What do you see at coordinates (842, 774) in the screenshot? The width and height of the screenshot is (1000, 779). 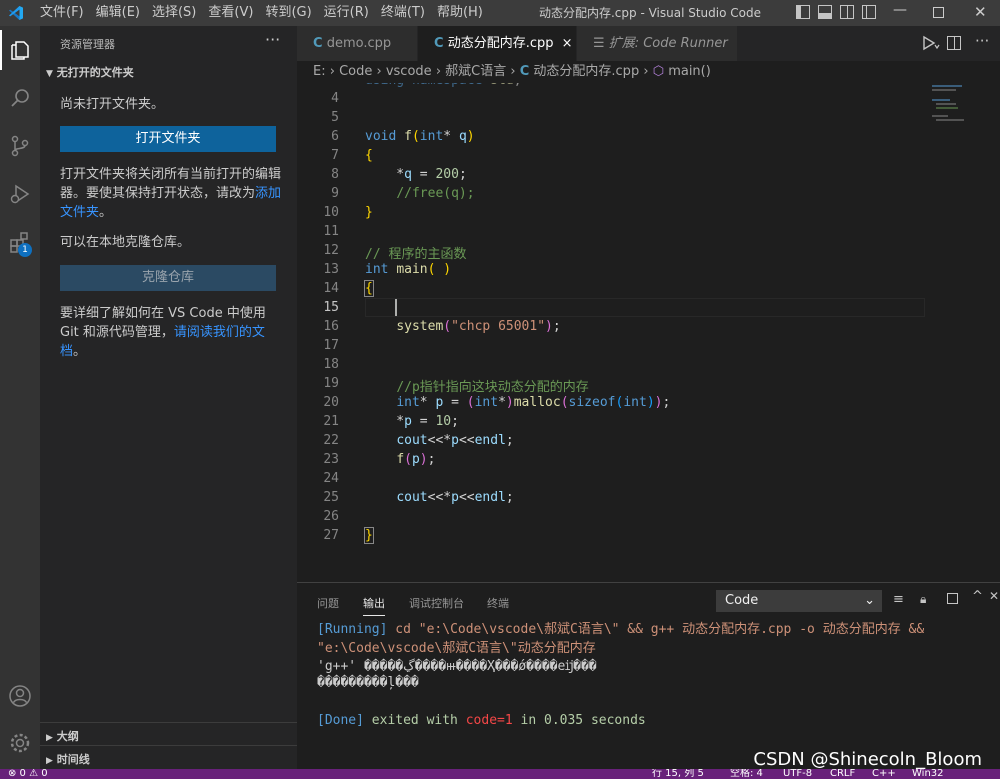 I see `eol-status: CRLF` at bounding box center [842, 774].